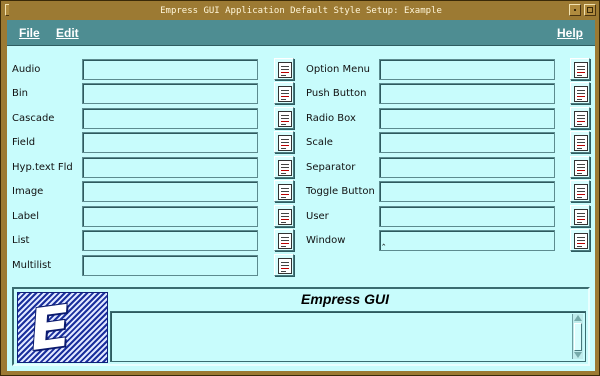 This screenshot has width=600, height=376. I want to click on style-button-field, so click(284, 142).